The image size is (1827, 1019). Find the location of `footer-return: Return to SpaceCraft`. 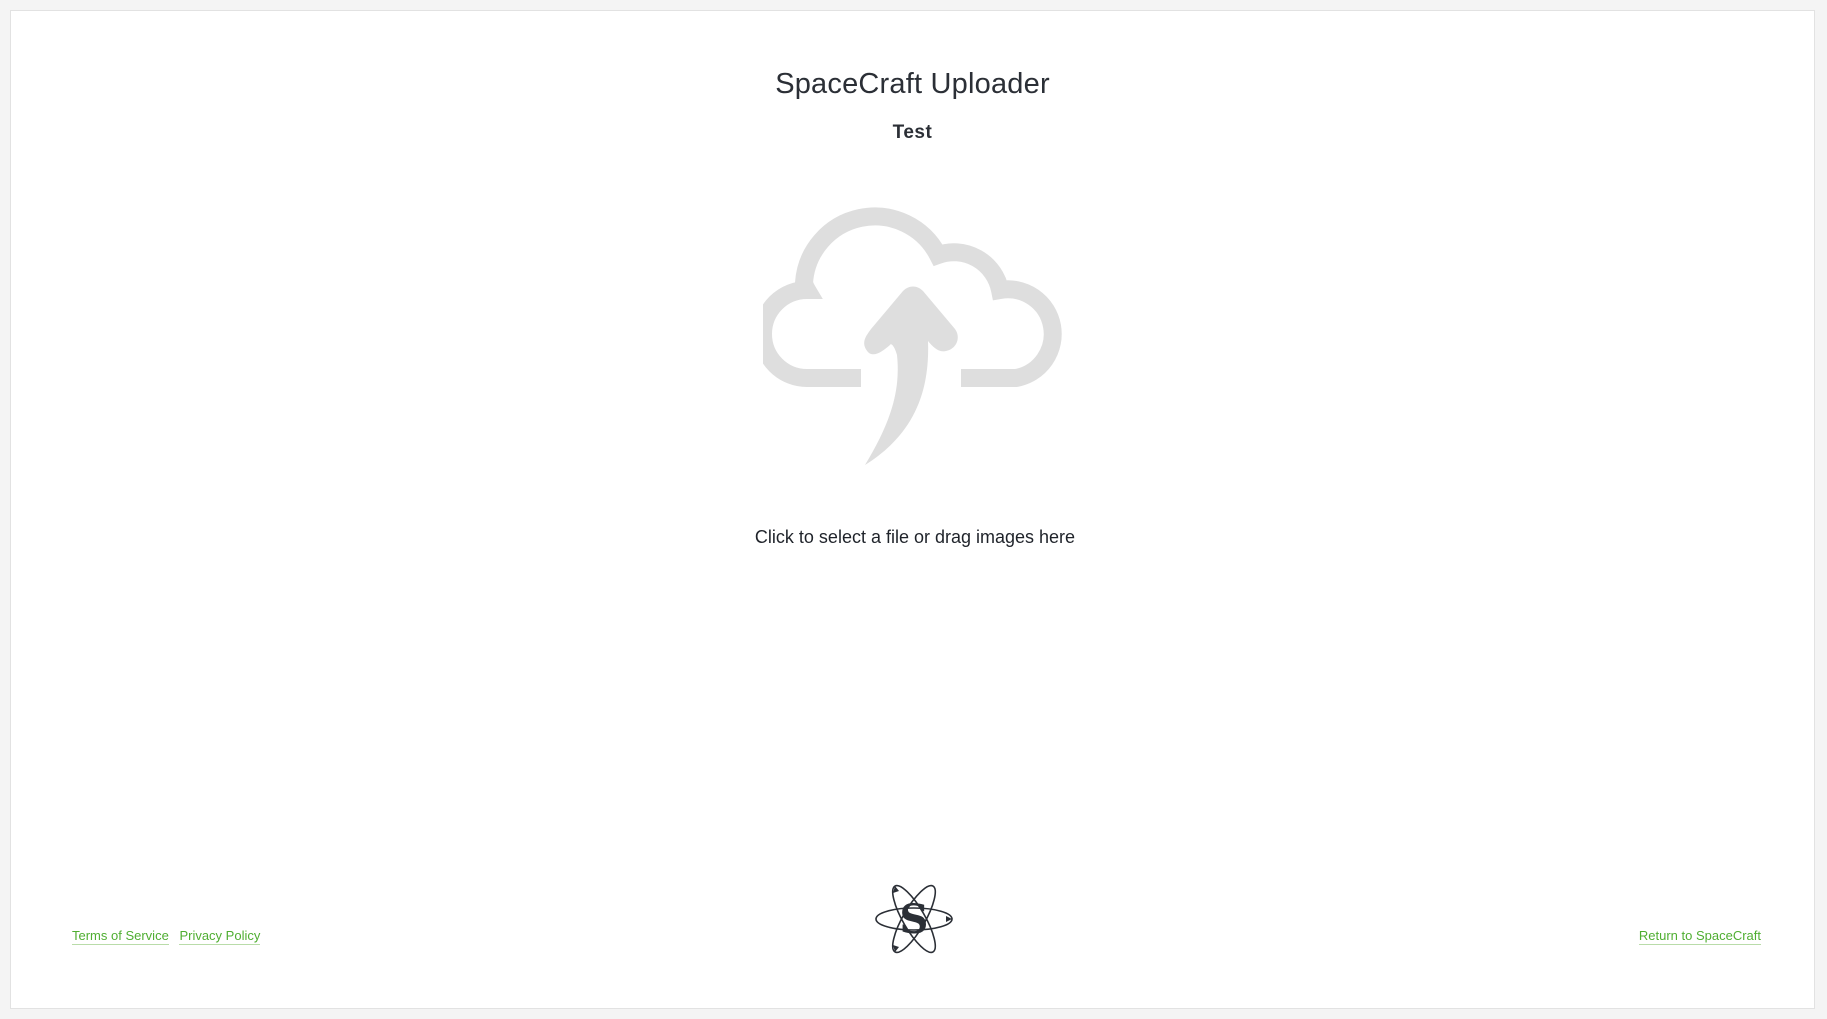

footer-return: Return to SpaceCraft is located at coordinates (1699, 936).